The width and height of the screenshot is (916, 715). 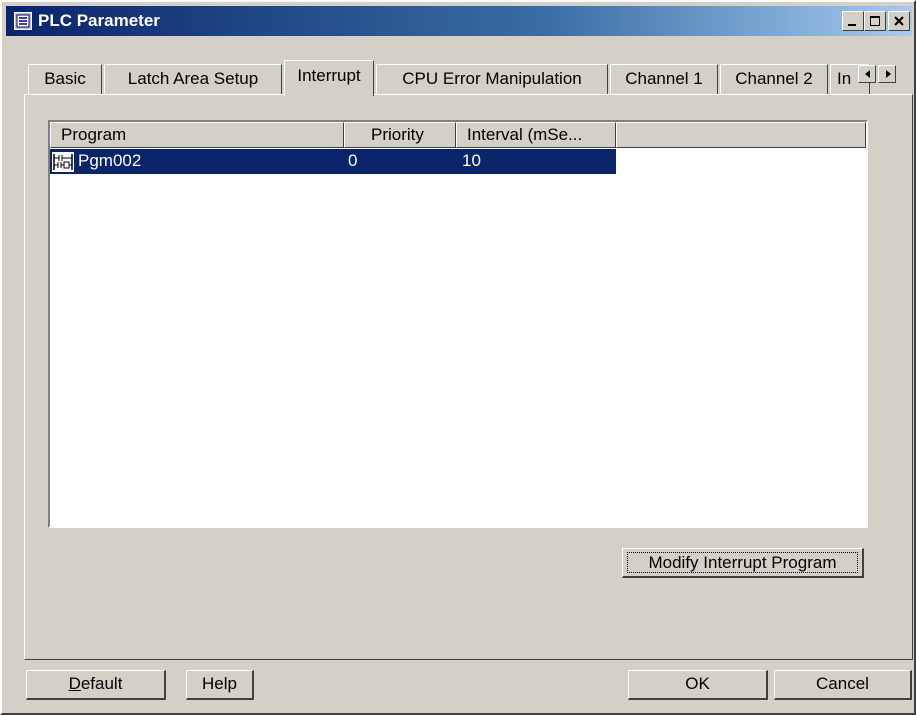 I want to click on minimize-button, so click(x=853, y=21).